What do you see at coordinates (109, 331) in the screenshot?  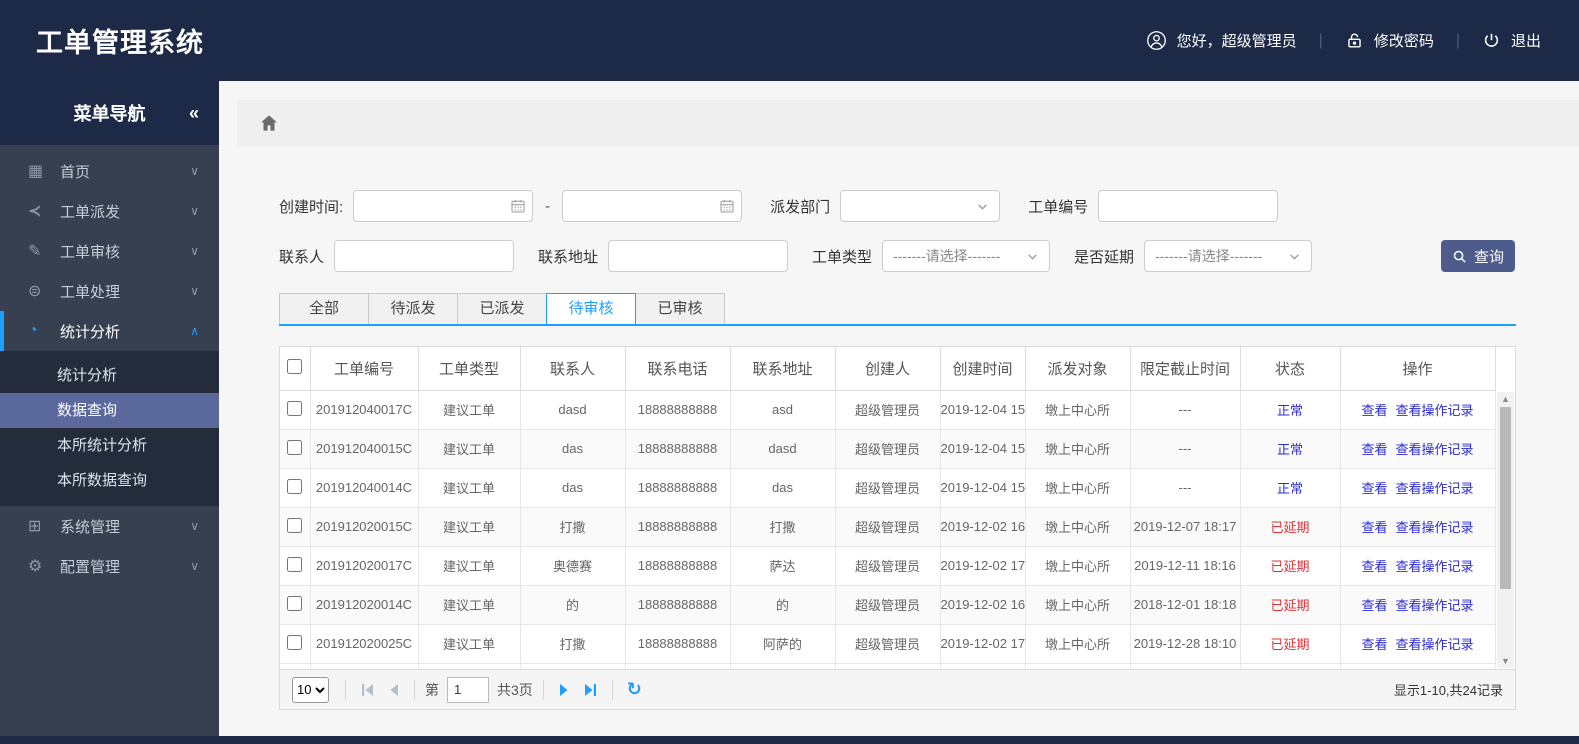 I see `sidebar-item: 统计分析` at bounding box center [109, 331].